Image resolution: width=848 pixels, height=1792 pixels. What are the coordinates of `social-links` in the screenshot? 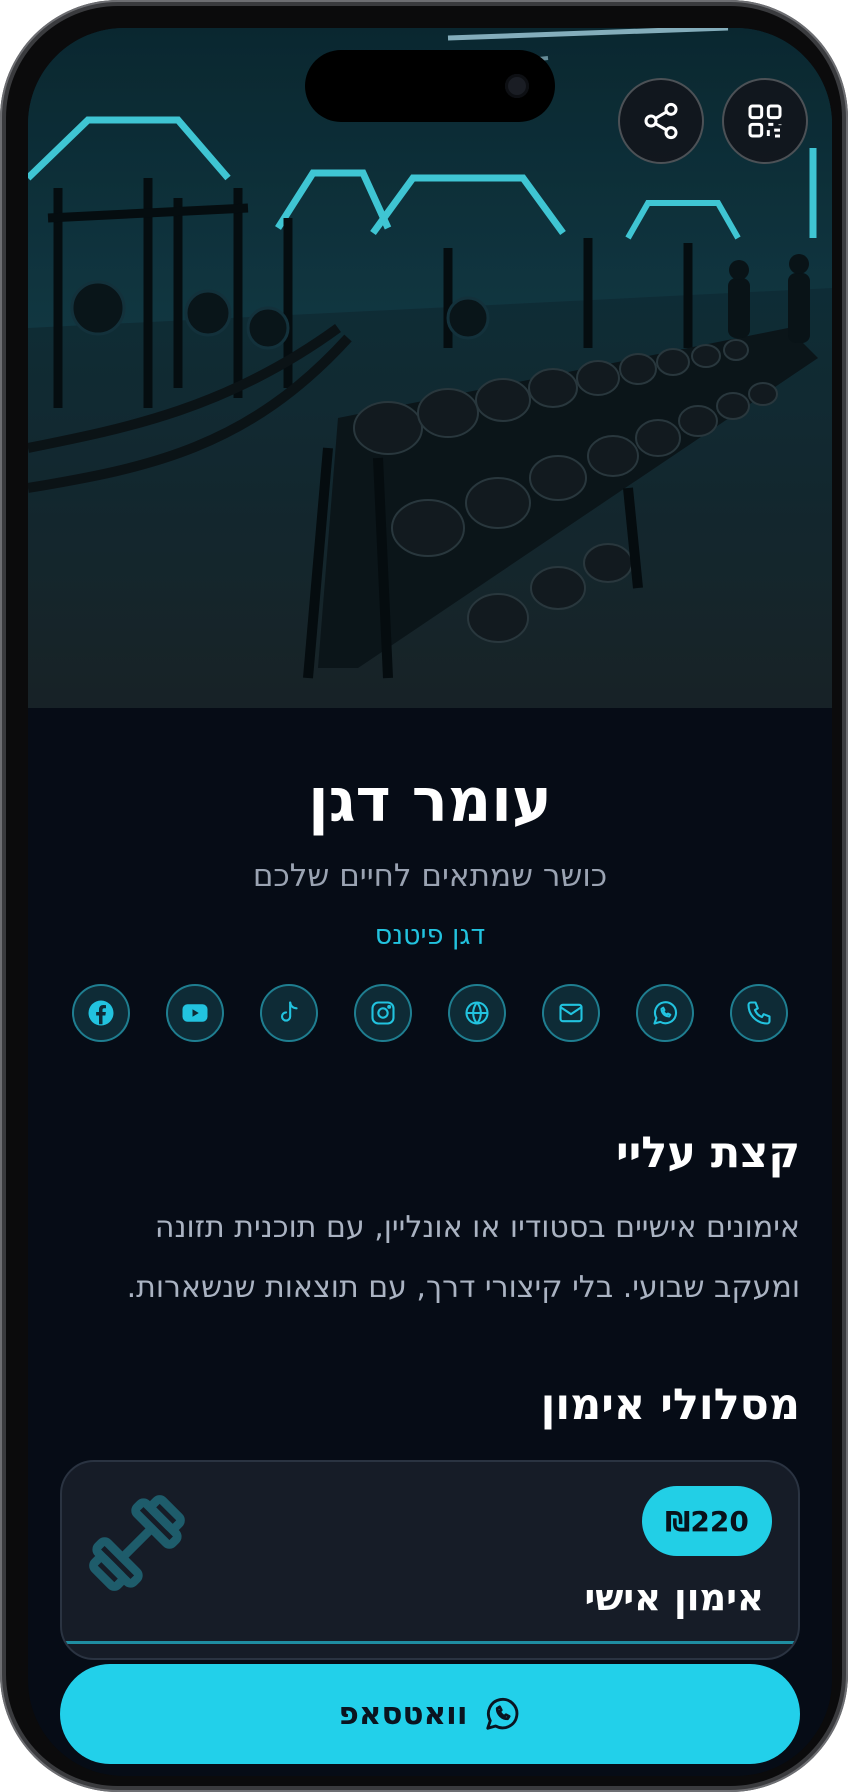 It's located at (430, 1015).